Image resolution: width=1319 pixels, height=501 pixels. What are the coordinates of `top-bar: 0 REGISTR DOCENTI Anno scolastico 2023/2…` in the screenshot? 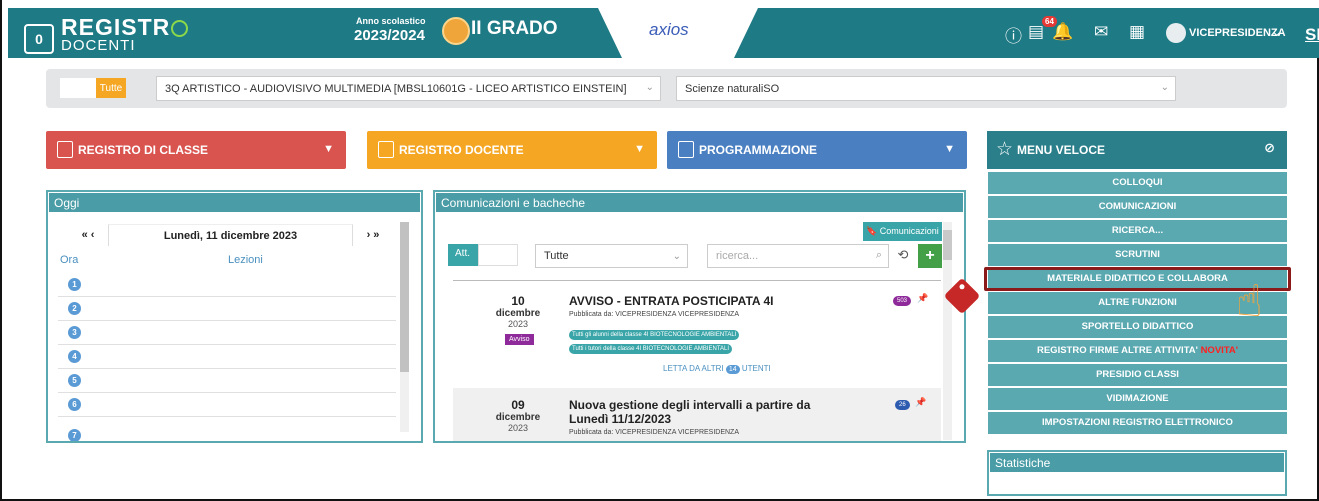 It's located at (663, 29).